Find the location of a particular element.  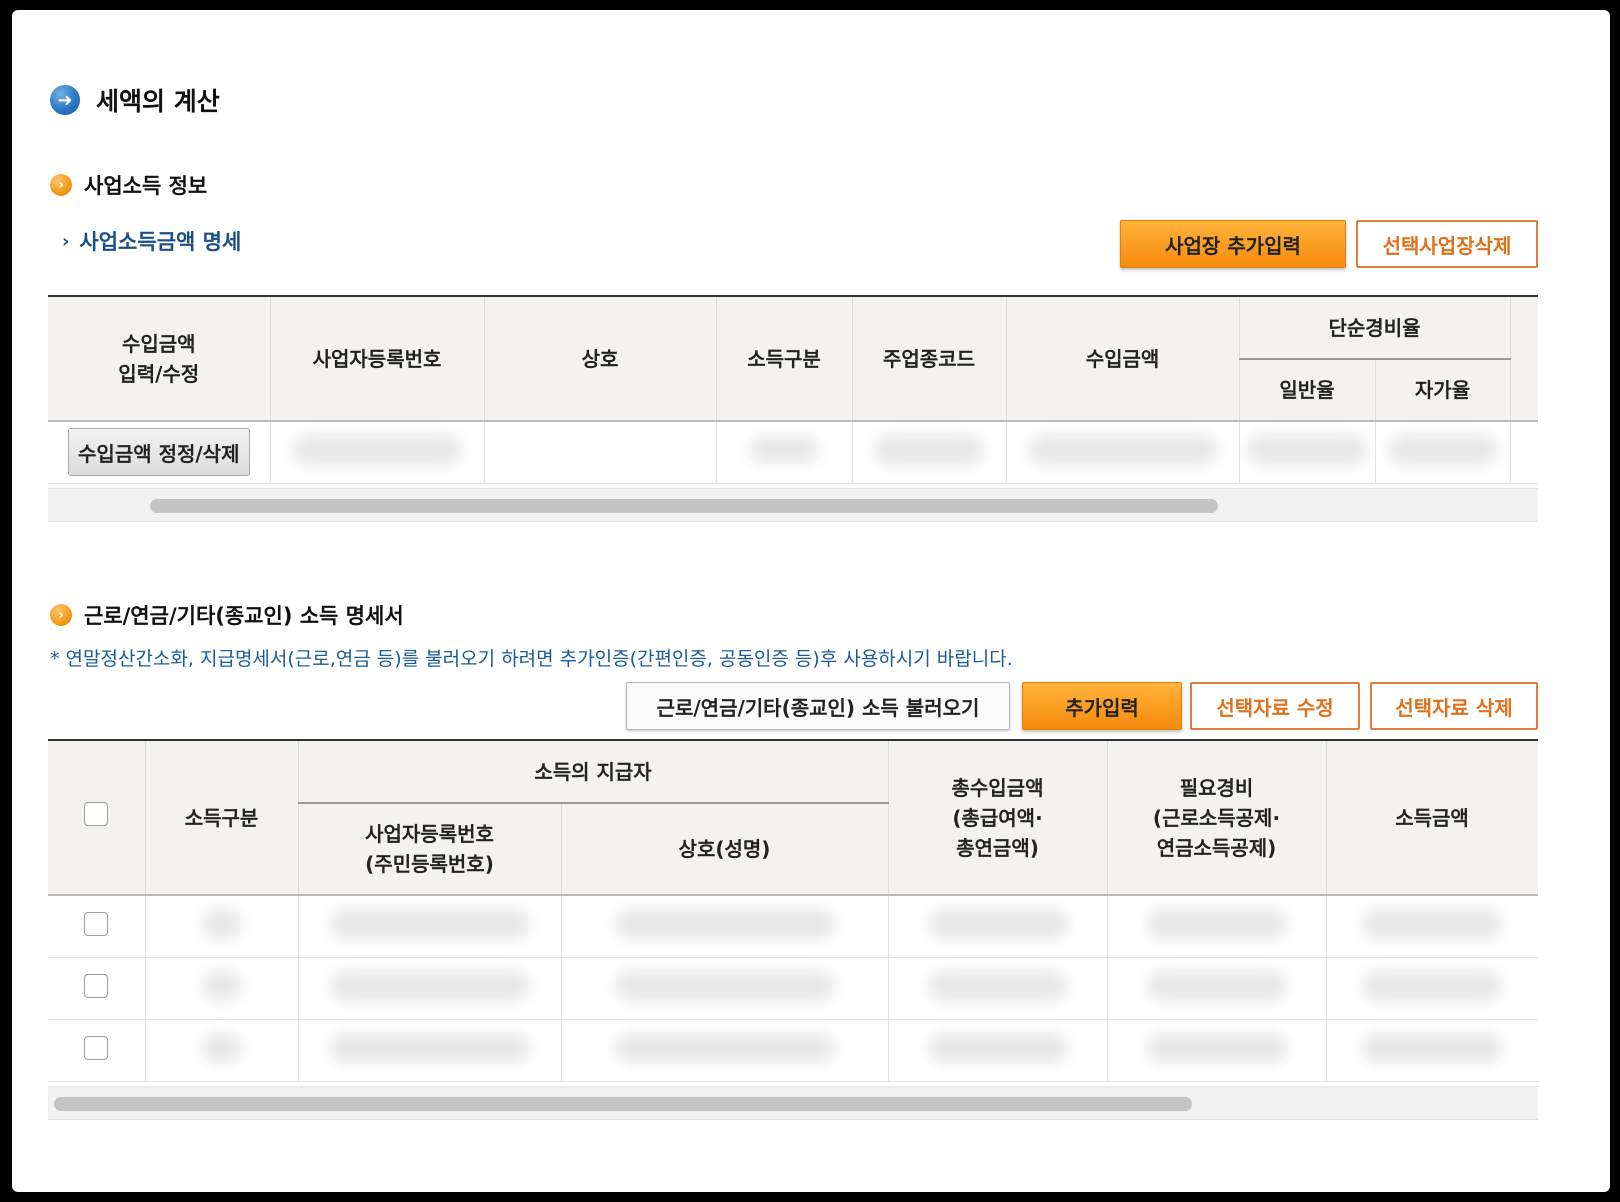

revenue-correct-delete-button: 수입금액 정정/삭제 is located at coordinates (158, 452).